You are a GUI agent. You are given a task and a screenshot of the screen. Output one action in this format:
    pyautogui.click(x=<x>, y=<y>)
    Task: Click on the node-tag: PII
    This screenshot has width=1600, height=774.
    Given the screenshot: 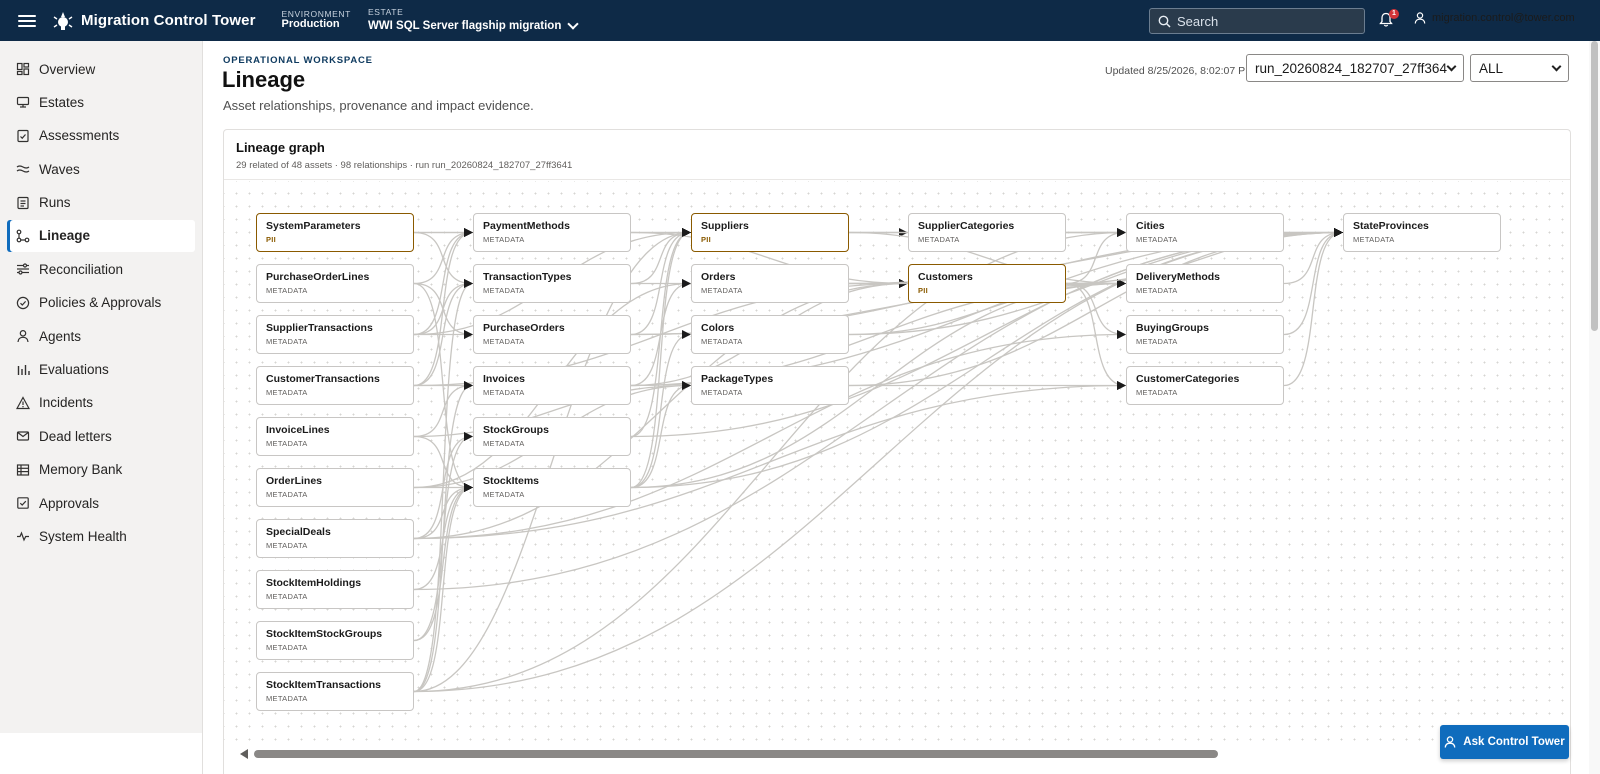 What is the action you would take?
    pyautogui.click(x=923, y=290)
    